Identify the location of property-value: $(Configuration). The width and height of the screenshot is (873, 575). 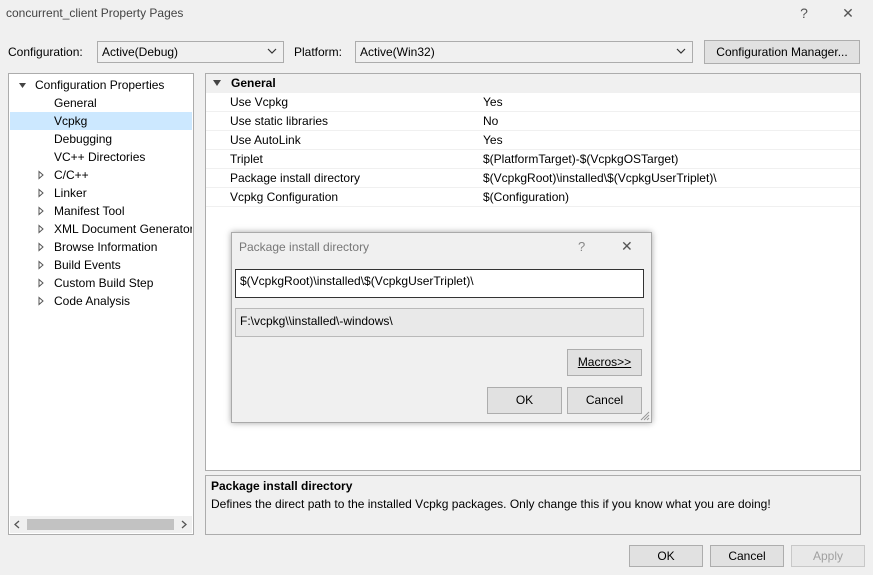
(526, 197).